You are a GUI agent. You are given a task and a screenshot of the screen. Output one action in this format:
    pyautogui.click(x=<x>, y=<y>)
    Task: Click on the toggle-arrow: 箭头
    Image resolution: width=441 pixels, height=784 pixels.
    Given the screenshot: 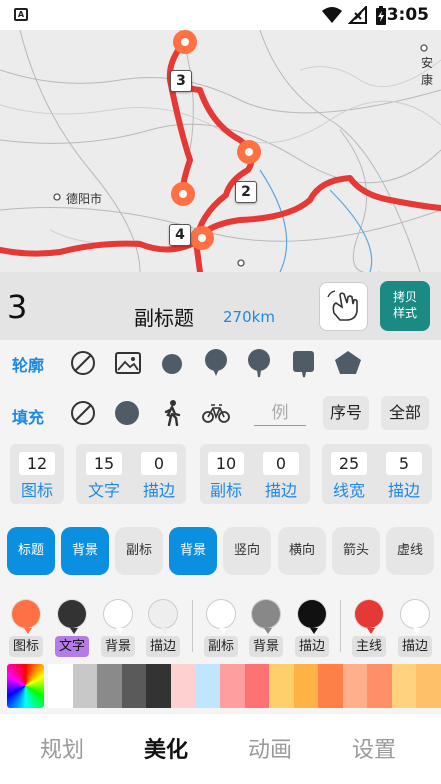 What is the action you would take?
    pyautogui.click(x=356, y=551)
    